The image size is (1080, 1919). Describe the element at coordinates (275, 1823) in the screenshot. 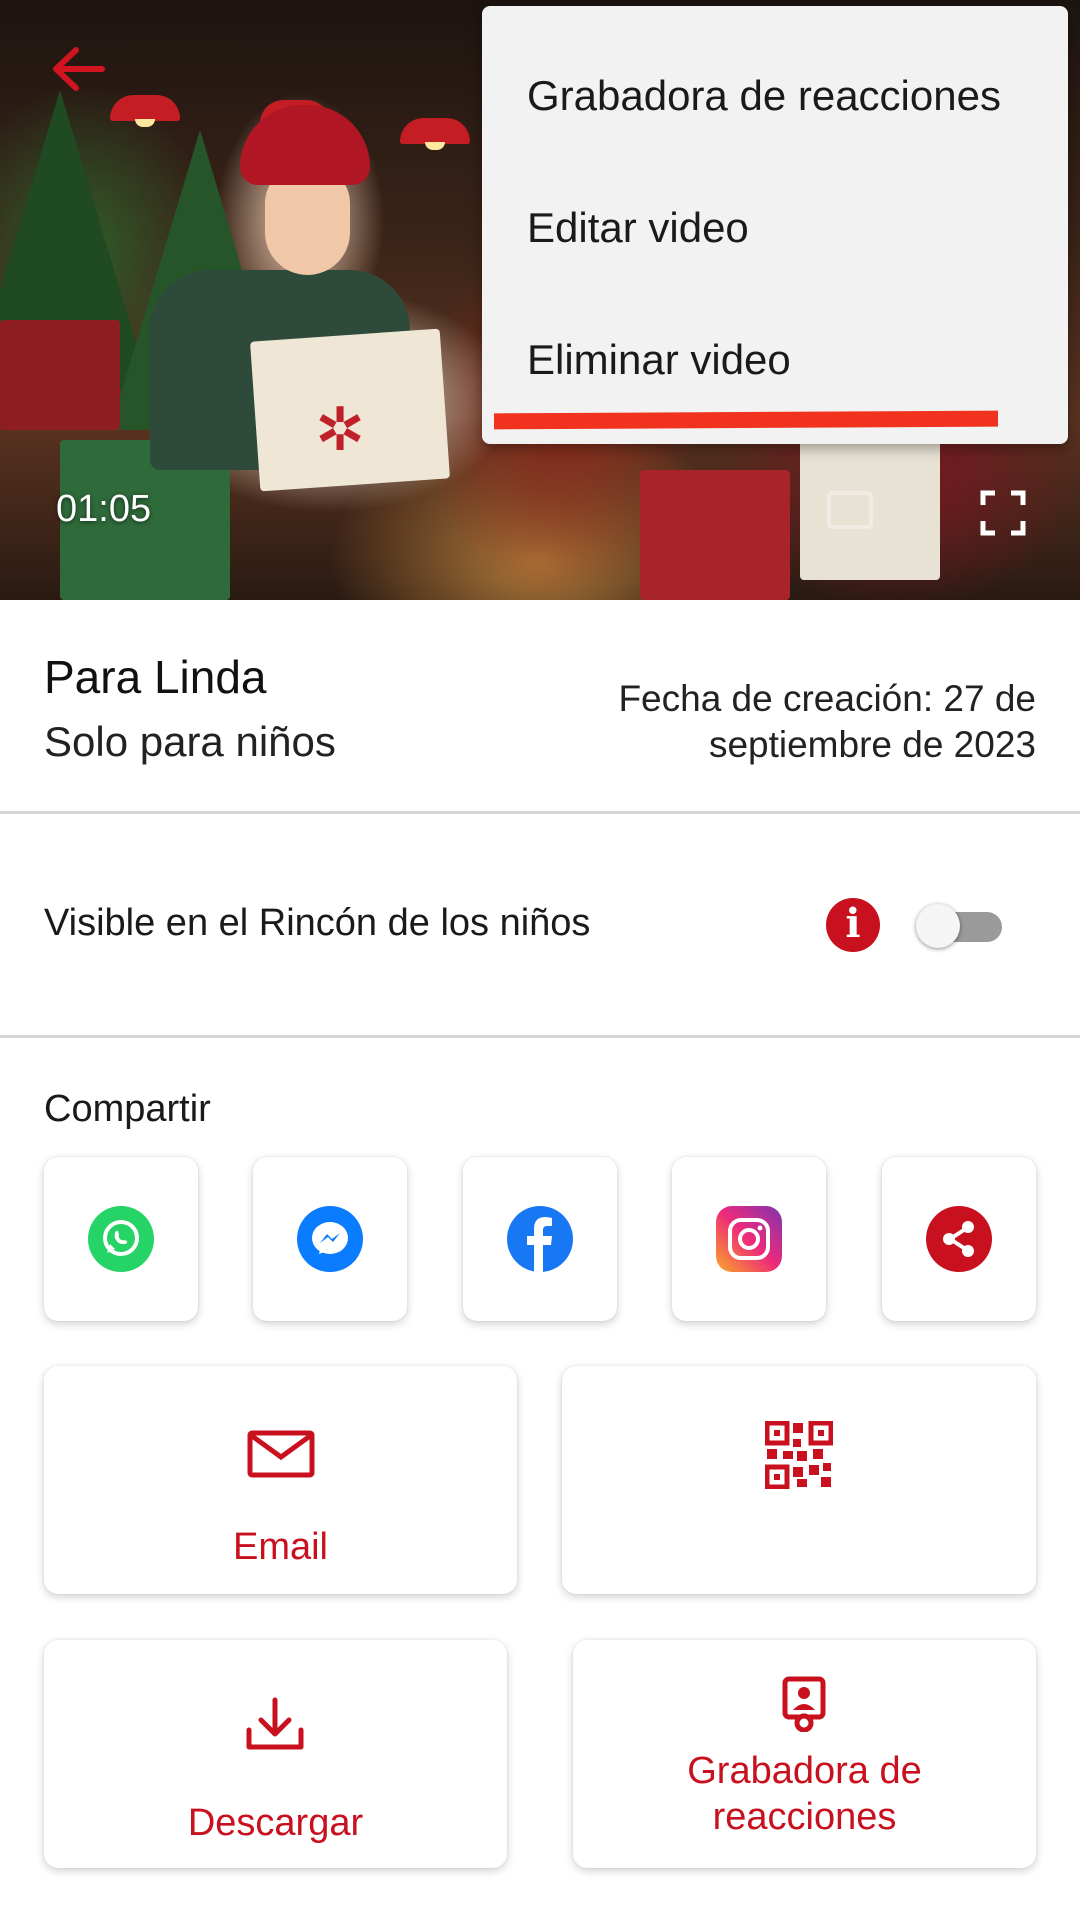

I see `download-label: Descargar` at that location.